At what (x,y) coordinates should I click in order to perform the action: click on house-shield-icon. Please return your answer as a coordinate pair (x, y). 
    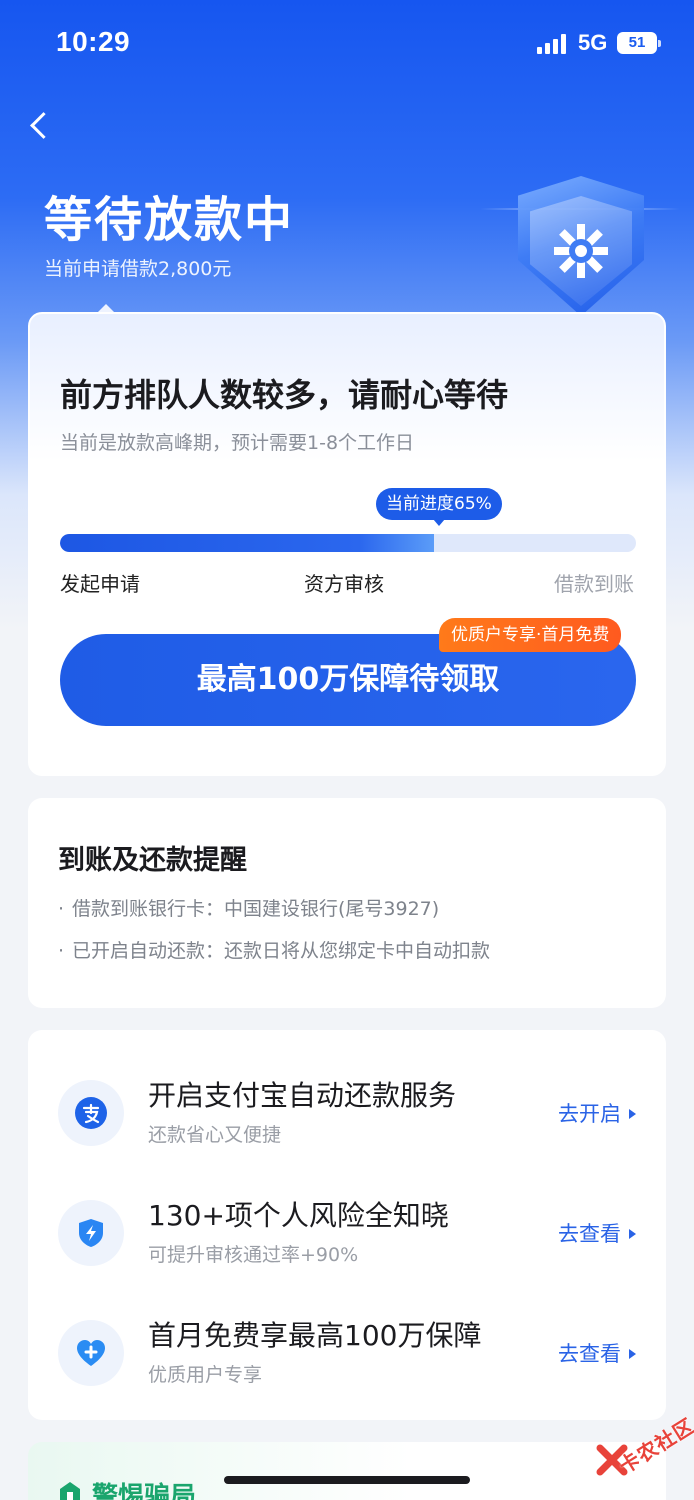
    Looking at the image, I should click on (70, 1491).